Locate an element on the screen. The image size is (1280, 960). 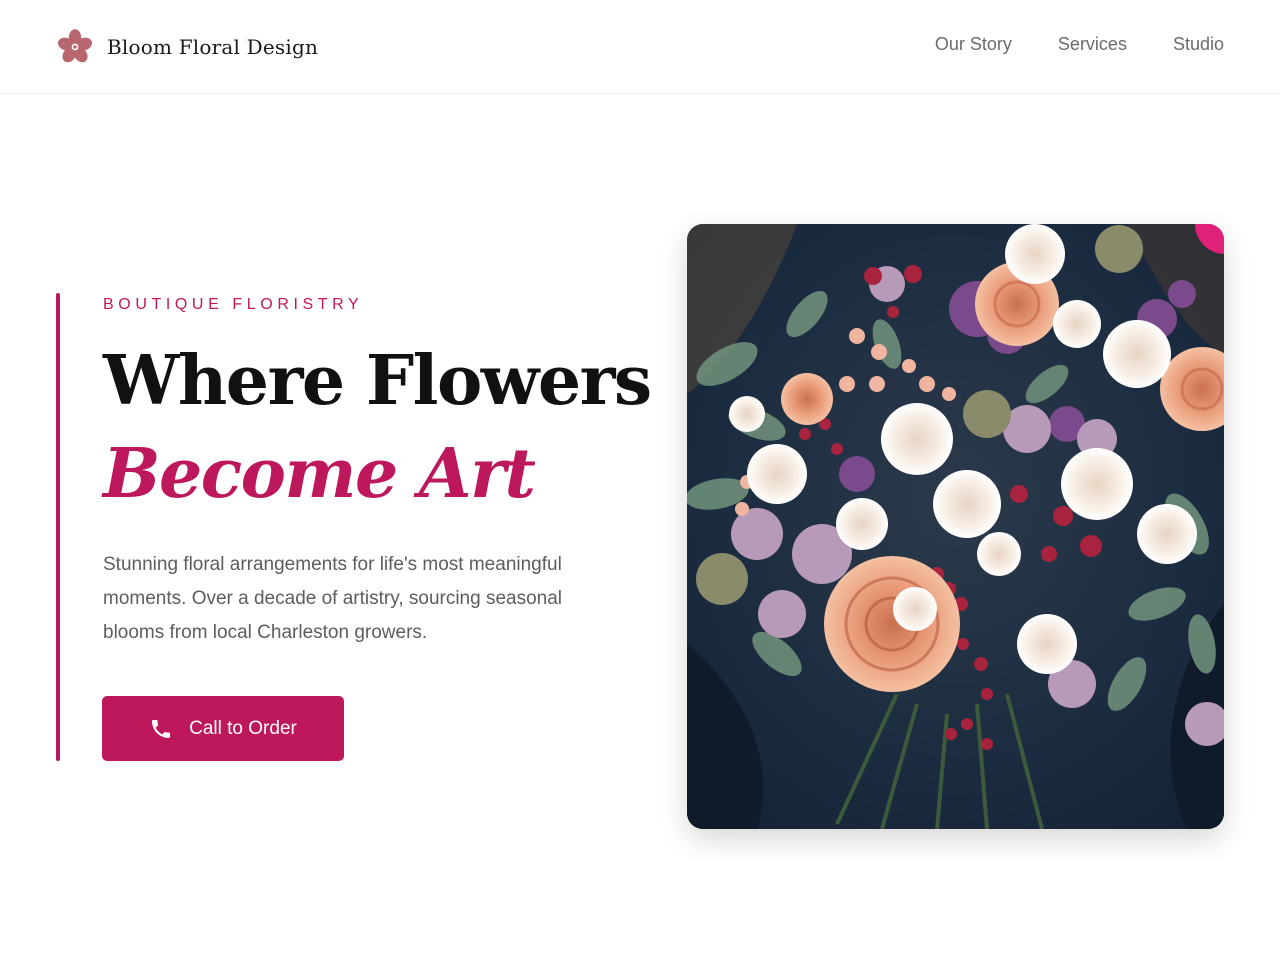
flower-icon is located at coordinates (75, 46).